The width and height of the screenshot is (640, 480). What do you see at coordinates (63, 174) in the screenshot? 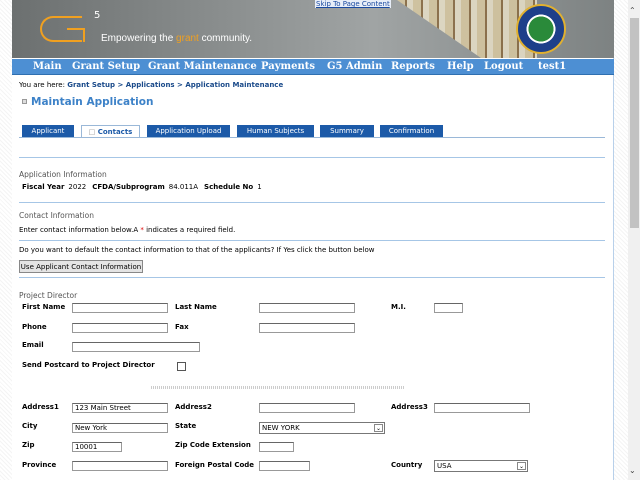
I see `application-info-heading: Application Information` at bounding box center [63, 174].